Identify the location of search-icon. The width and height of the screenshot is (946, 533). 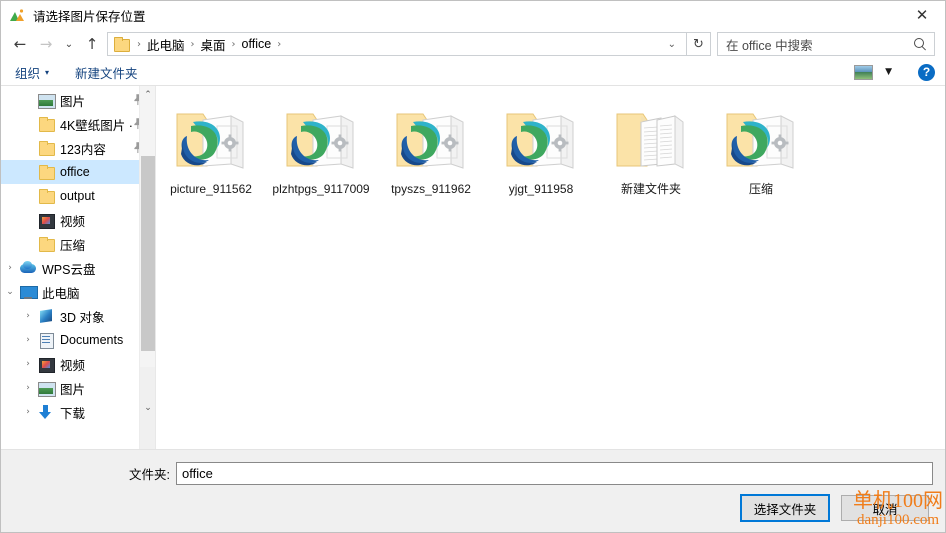
(920, 44).